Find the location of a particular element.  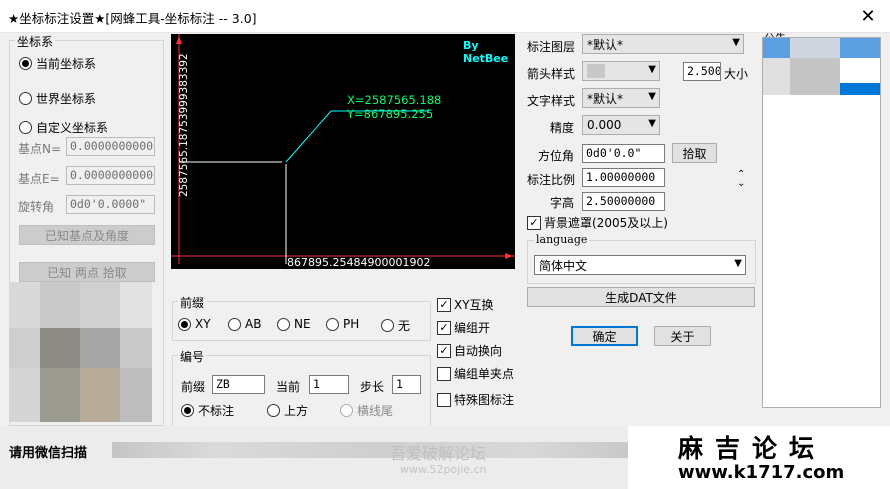

radio-world-coord: 世界坐标系 is located at coordinates (57, 98).